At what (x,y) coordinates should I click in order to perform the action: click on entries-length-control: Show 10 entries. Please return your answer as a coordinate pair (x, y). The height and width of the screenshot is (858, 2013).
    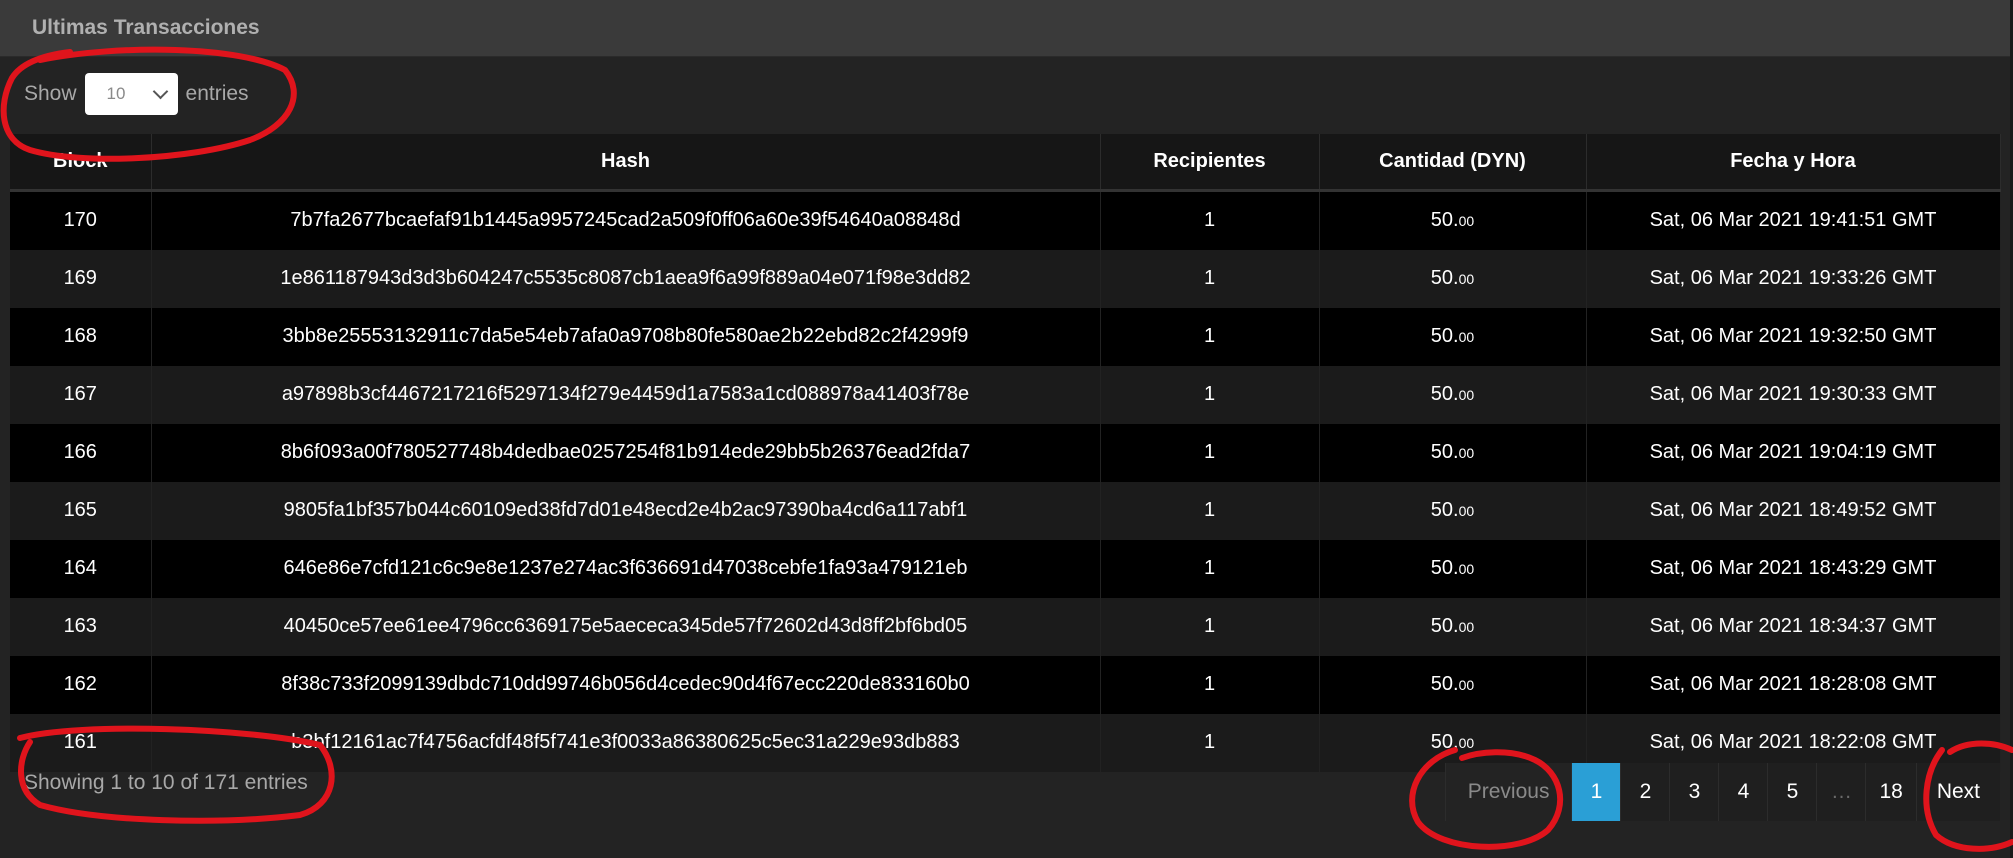
    Looking at the image, I should click on (136, 94).